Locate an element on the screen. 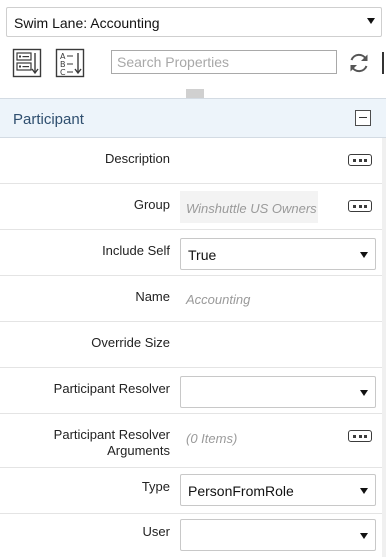 This screenshot has width=386, height=557. property-value: (0 Items) is located at coordinates (212, 438).